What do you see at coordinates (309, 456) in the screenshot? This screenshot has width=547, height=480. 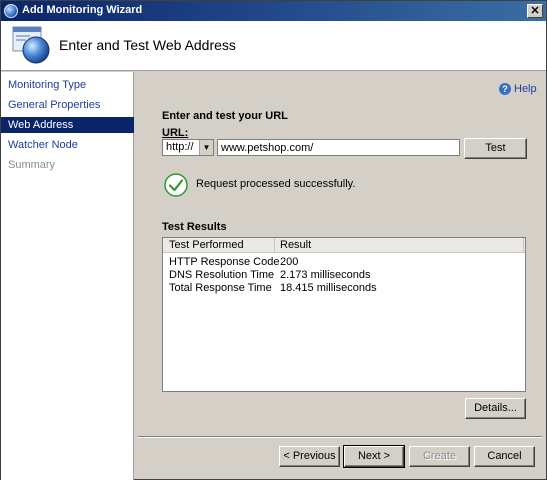 I see `previous-button: < Previous` at bounding box center [309, 456].